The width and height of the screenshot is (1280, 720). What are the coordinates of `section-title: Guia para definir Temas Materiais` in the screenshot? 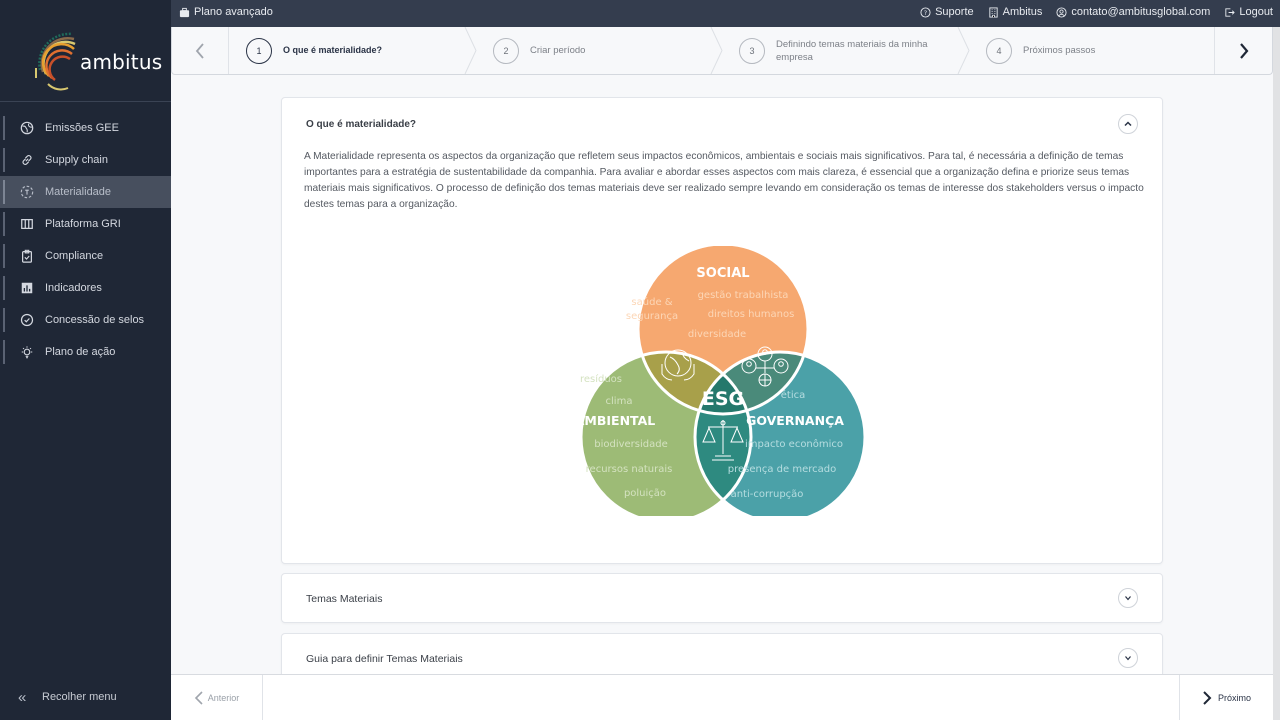 It's located at (384, 659).